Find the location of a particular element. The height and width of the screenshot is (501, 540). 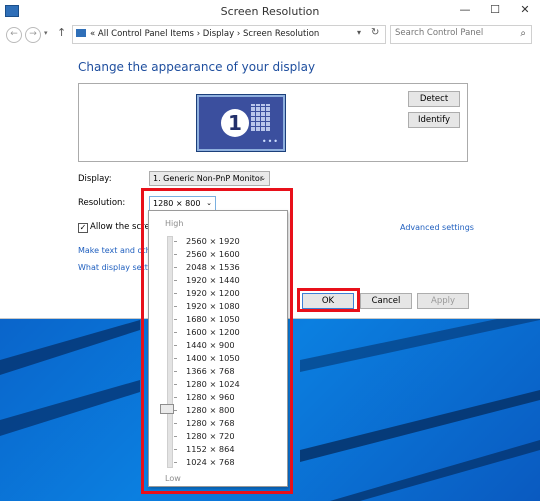

breadcrumb-item-display: Display is located at coordinates (218, 34).